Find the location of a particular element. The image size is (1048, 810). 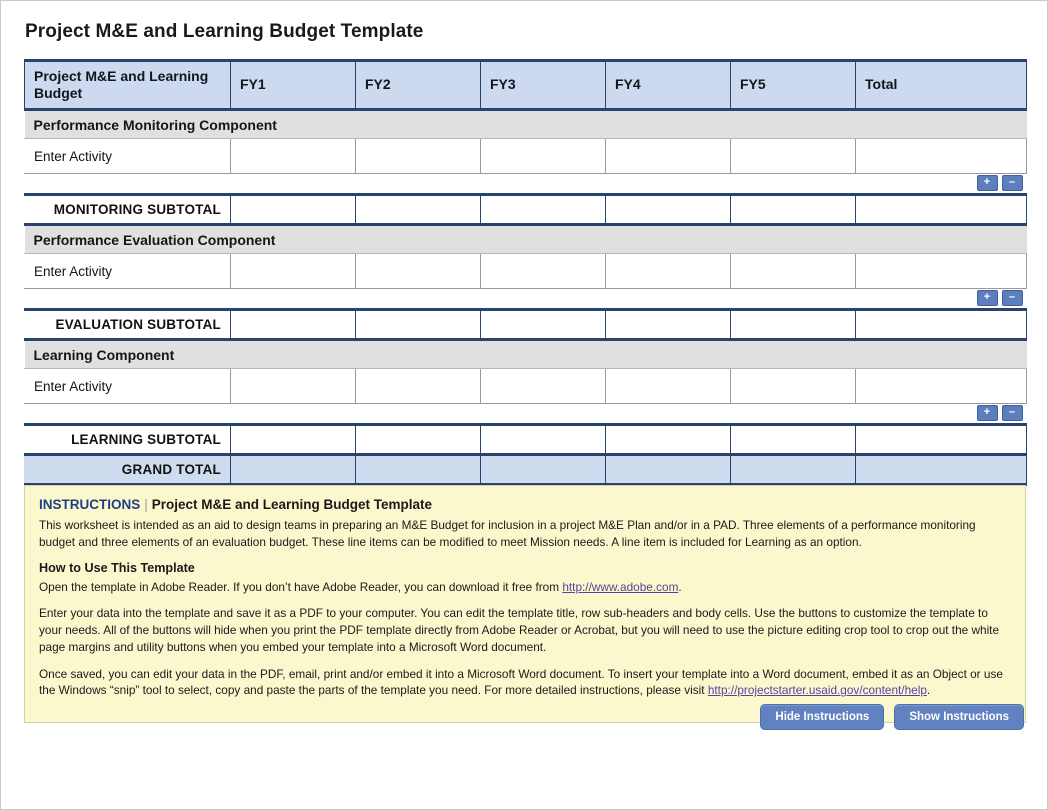

column-header-fy1: FY1 is located at coordinates (293, 85).